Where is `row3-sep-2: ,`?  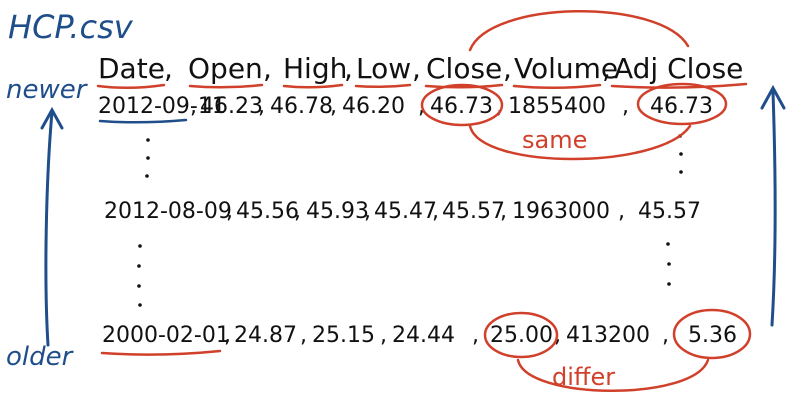 row3-sep-2: , is located at coordinates (303, 335).